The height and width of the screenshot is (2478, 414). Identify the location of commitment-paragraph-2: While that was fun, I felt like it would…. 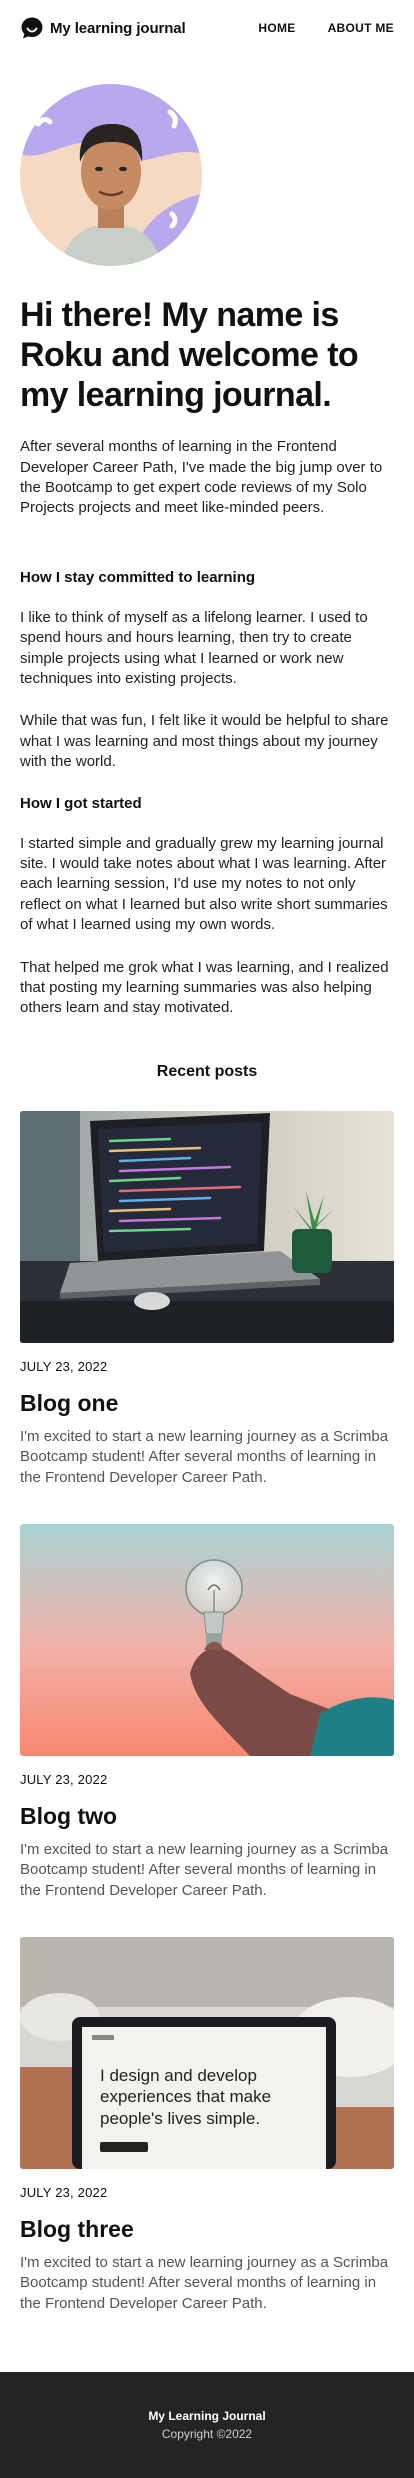
(204, 741).